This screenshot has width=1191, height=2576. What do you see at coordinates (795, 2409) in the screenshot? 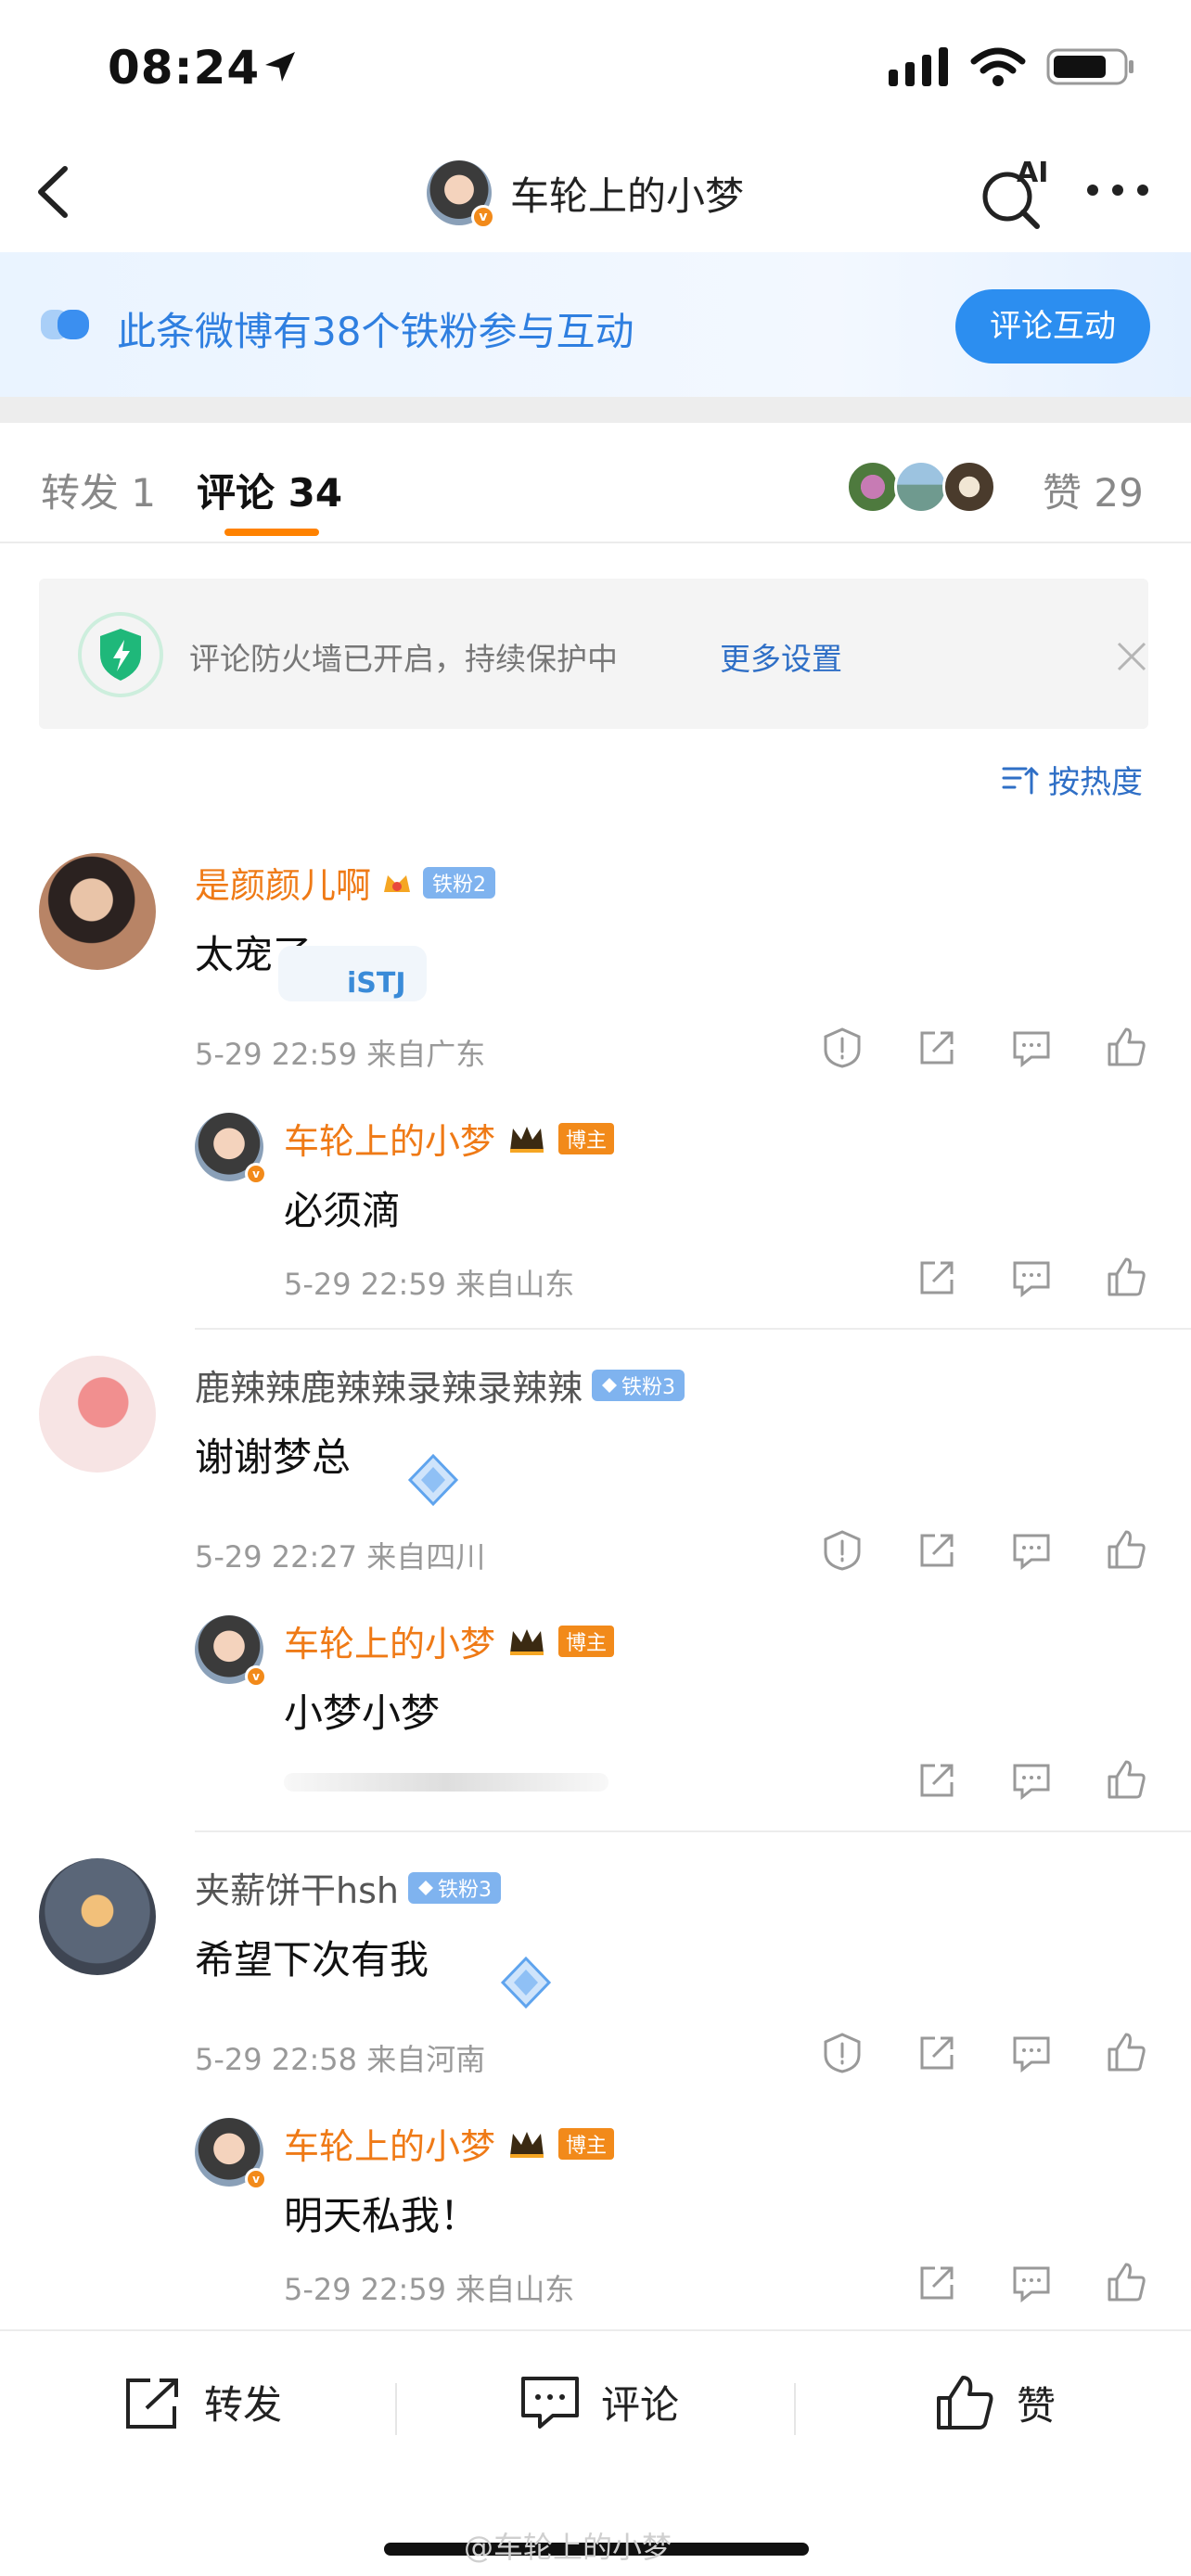
I see `separator` at bounding box center [795, 2409].